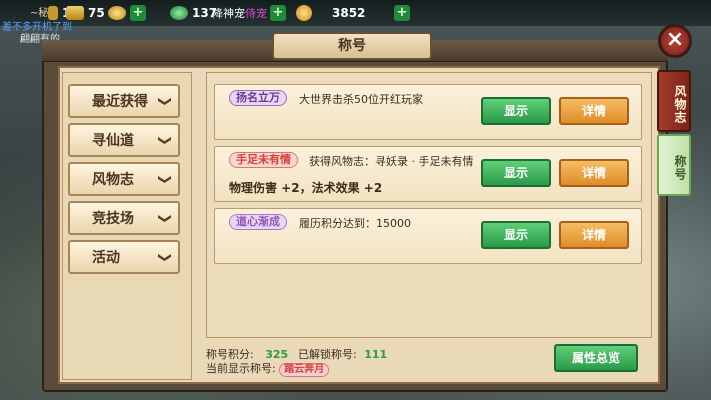  What do you see at coordinates (304, 370) in the screenshot?
I see `current-title-tag: 踏云奔月` at bounding box center [304, 370].